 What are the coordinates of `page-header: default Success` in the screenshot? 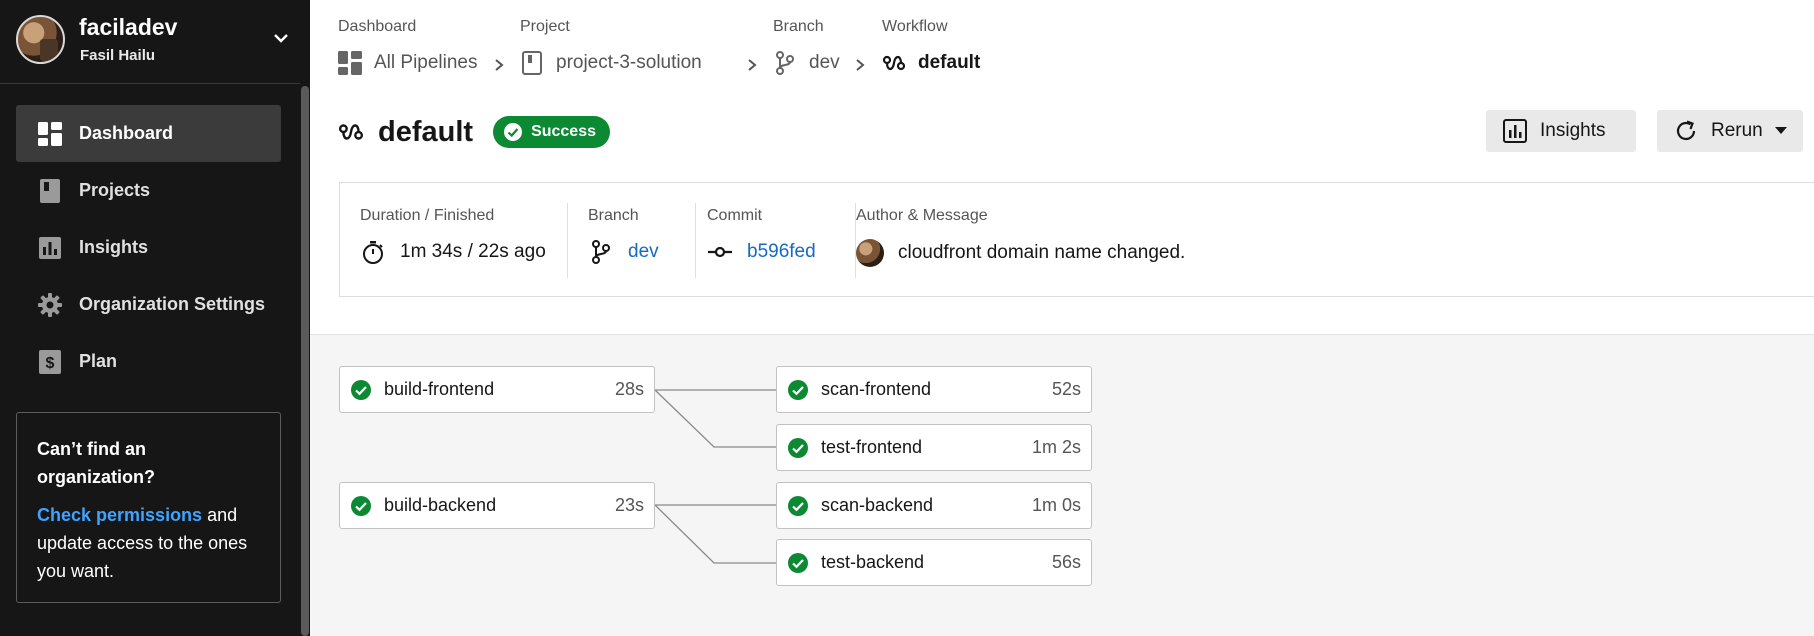 It's located at (474, 132).